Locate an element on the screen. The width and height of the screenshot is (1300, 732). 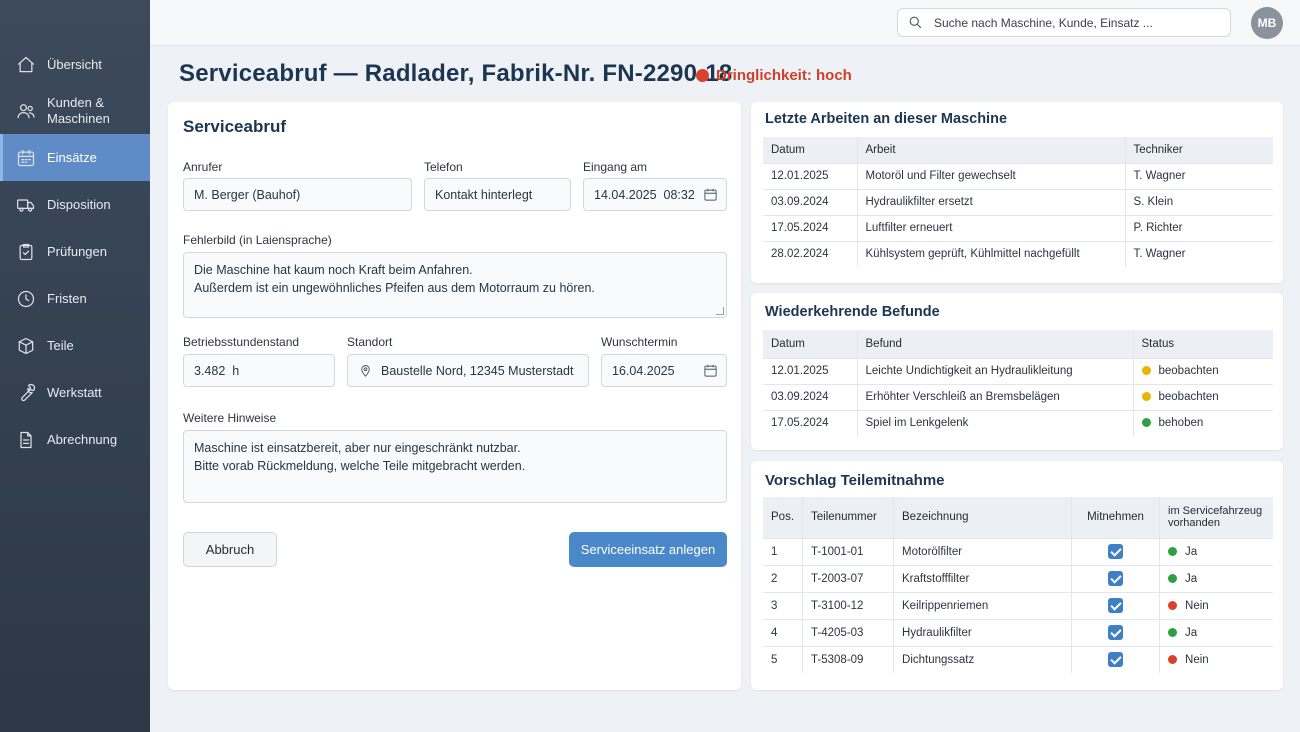
cell-finding: Spiel im Lenkgelenk is located at coordinates (994, 422).